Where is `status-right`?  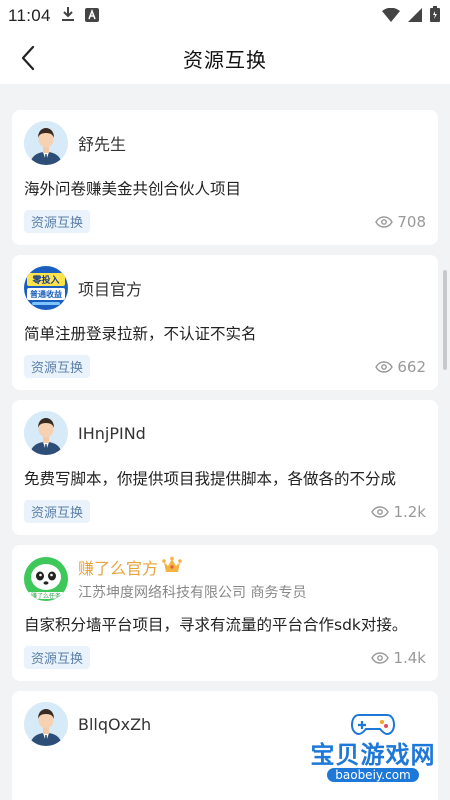 status-right is located at coordinates (411, 16).